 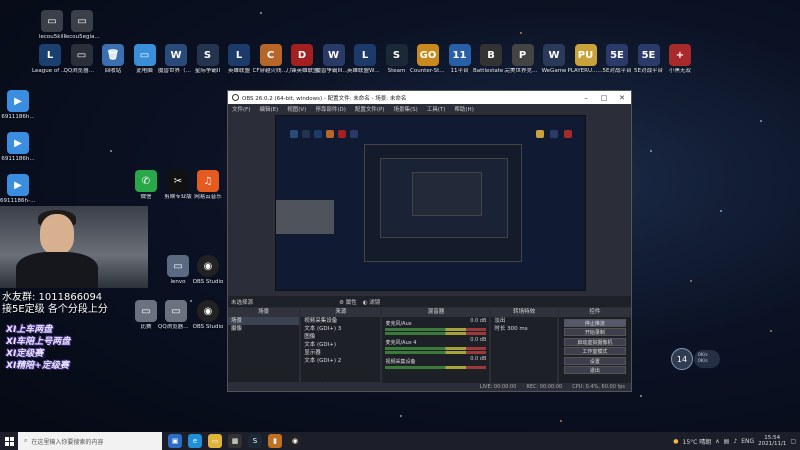 What do you see at coordinates (747, 441) in the screenshot?
I see `language-indicator: ENG` at bounding box center [747, 441].